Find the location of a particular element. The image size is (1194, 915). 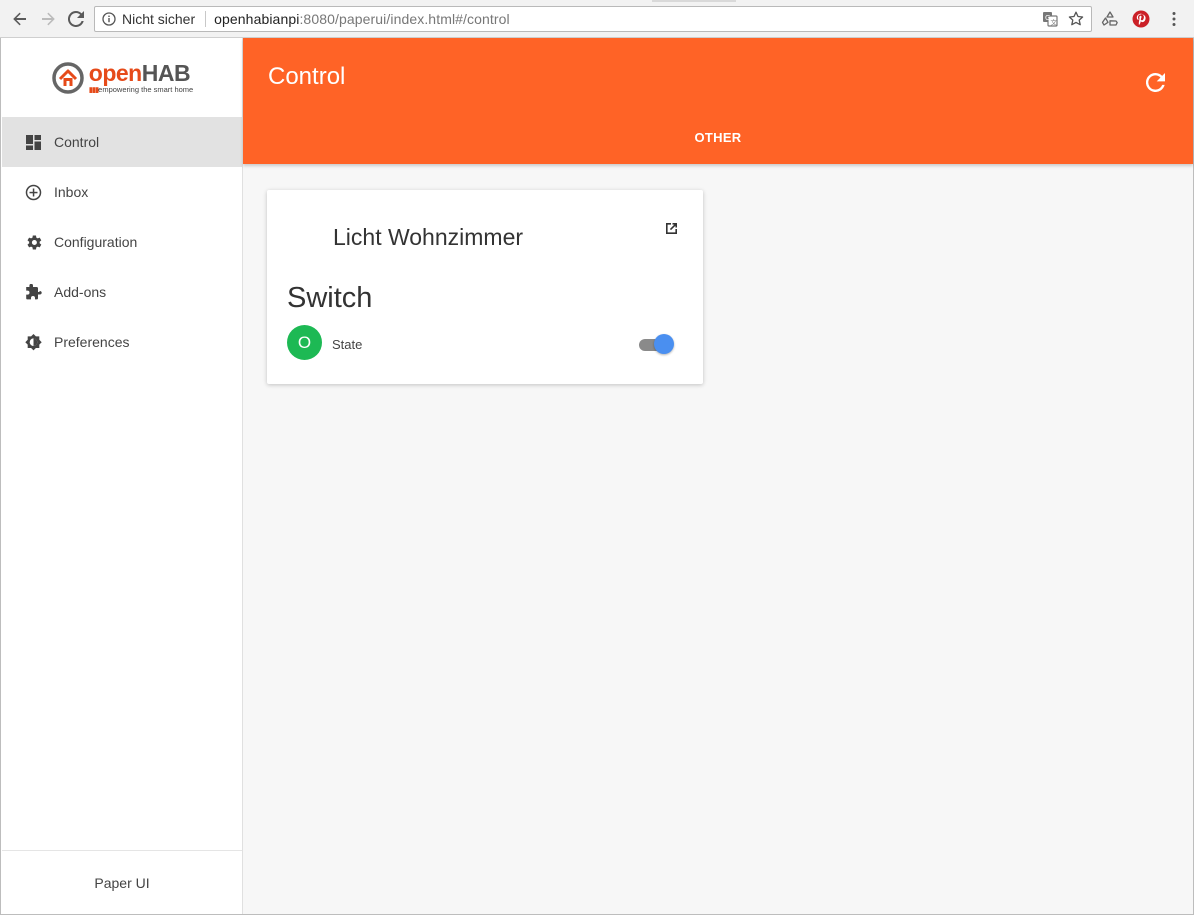

forward-arrow-icon is located at coordinates (48, 19).